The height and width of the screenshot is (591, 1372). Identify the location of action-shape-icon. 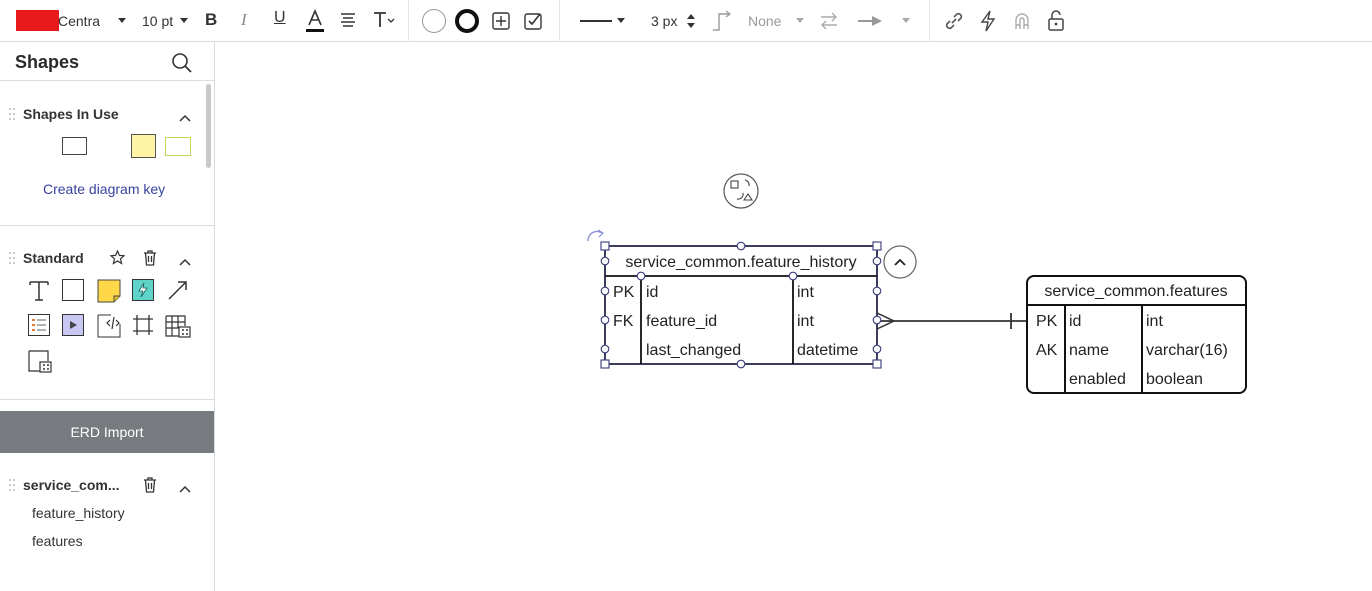
(143, 290).